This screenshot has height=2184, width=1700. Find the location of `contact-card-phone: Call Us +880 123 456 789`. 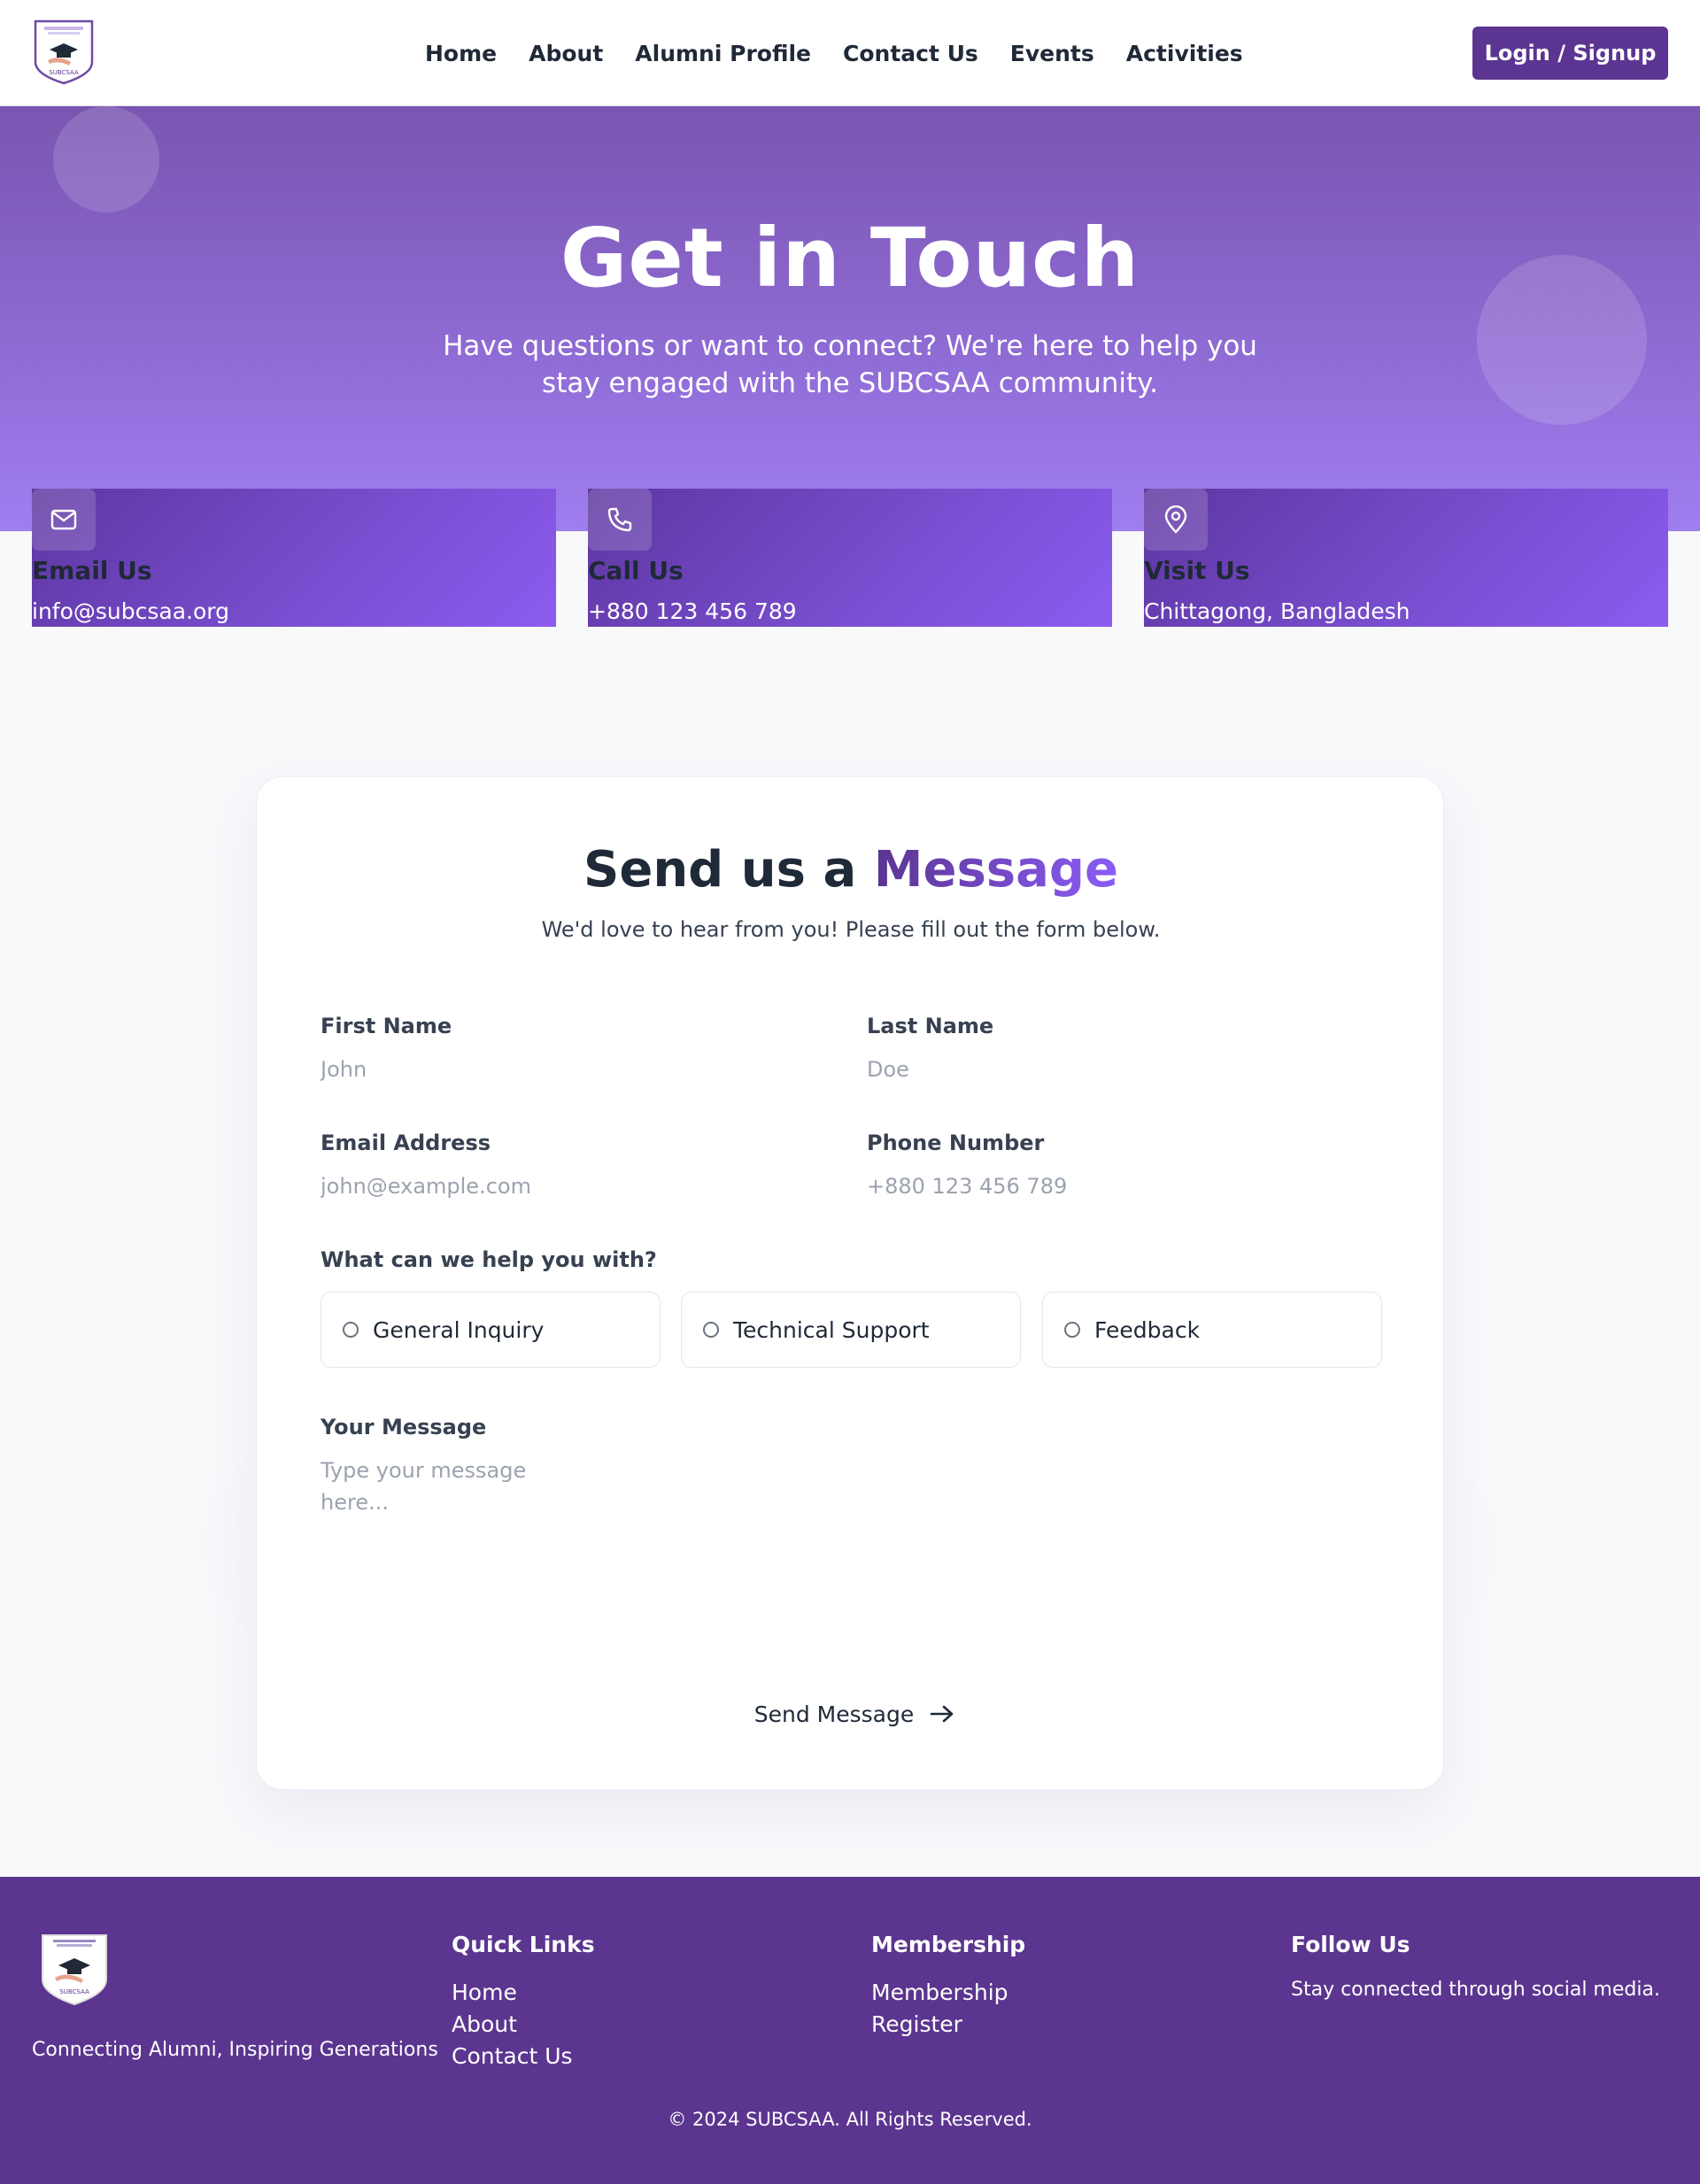

contact-card-phone: Call Us +880 123 456 789 is located at coordinates (850, 558).